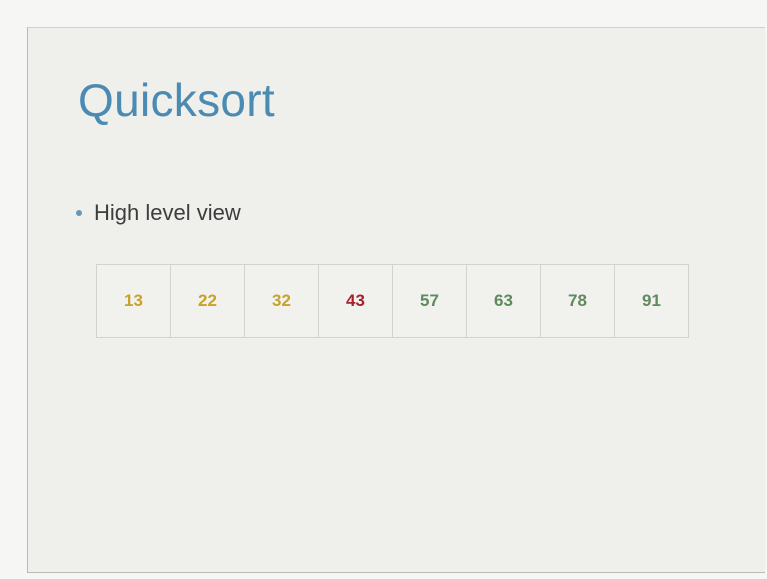 The width and height of the screenshot is (767, 579). I want to click on array-cell: 91, so click(652, 301).